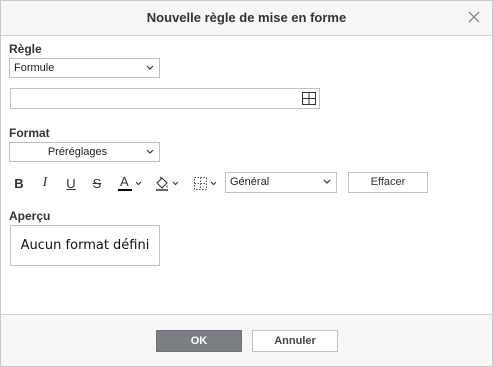 This screenshot has width=493, height=367. I want to click on preview-text: Aucun format défini, so click(85, 245).